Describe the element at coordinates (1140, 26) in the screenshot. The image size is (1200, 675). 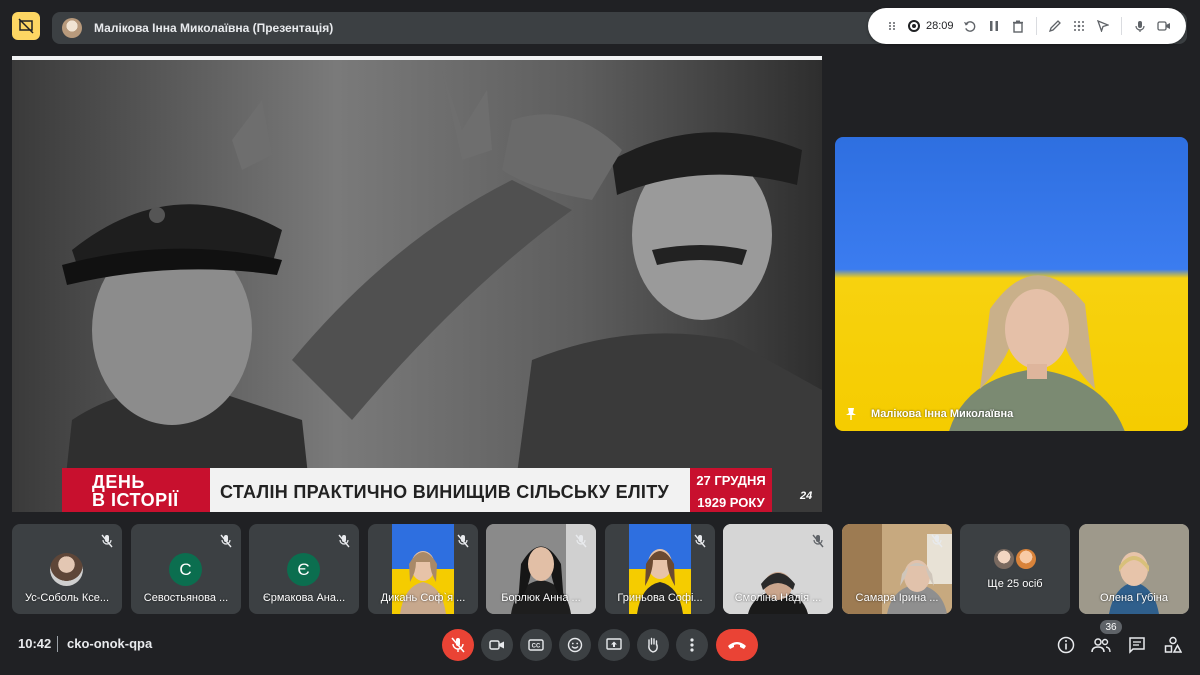
I see `microphone-icon` at that location.